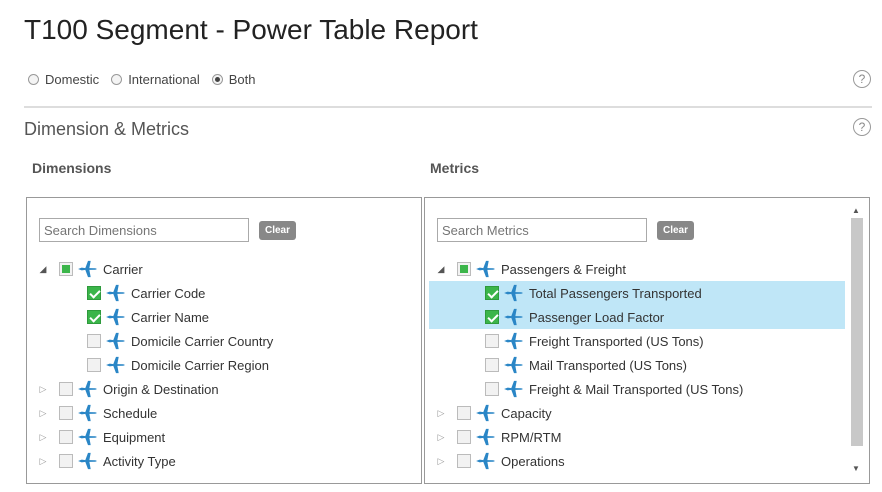  I want to click on tree-node-label: Capacity, so click(526, 413).